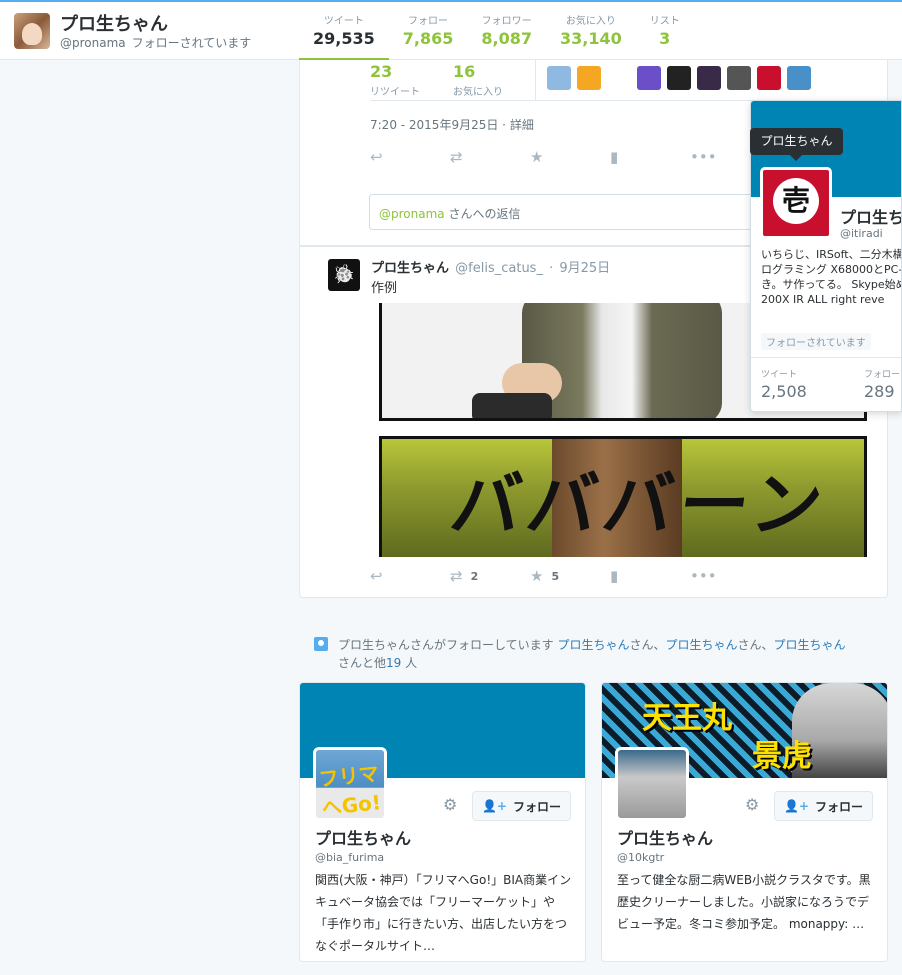 Image resolution: width=902 pixels, height=975 pixels. Describe the element at coordinates (796, 144) in the screenshot. I see `name-tooltip: プロ生ちゃん` at that location.